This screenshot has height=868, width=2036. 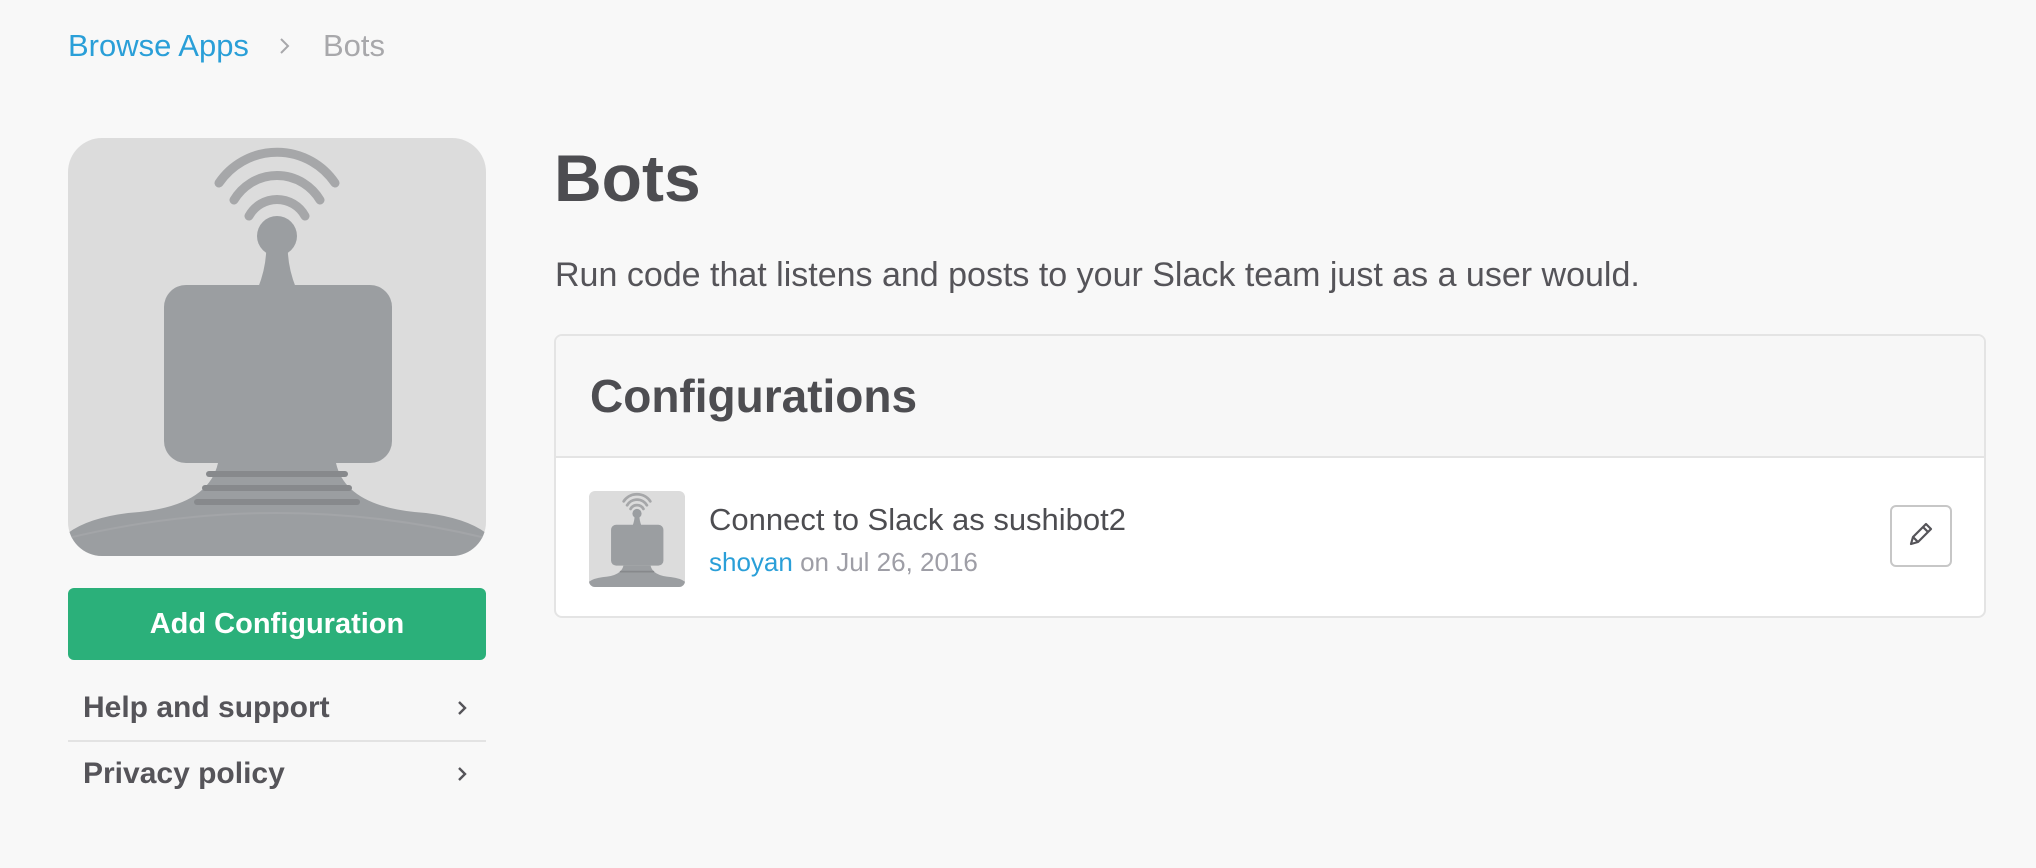 What do you see at coordinates (885, 562) in the screenshot?
I see `configuration-date: on Jul 26, 2016` at bounding box center [885, 562].